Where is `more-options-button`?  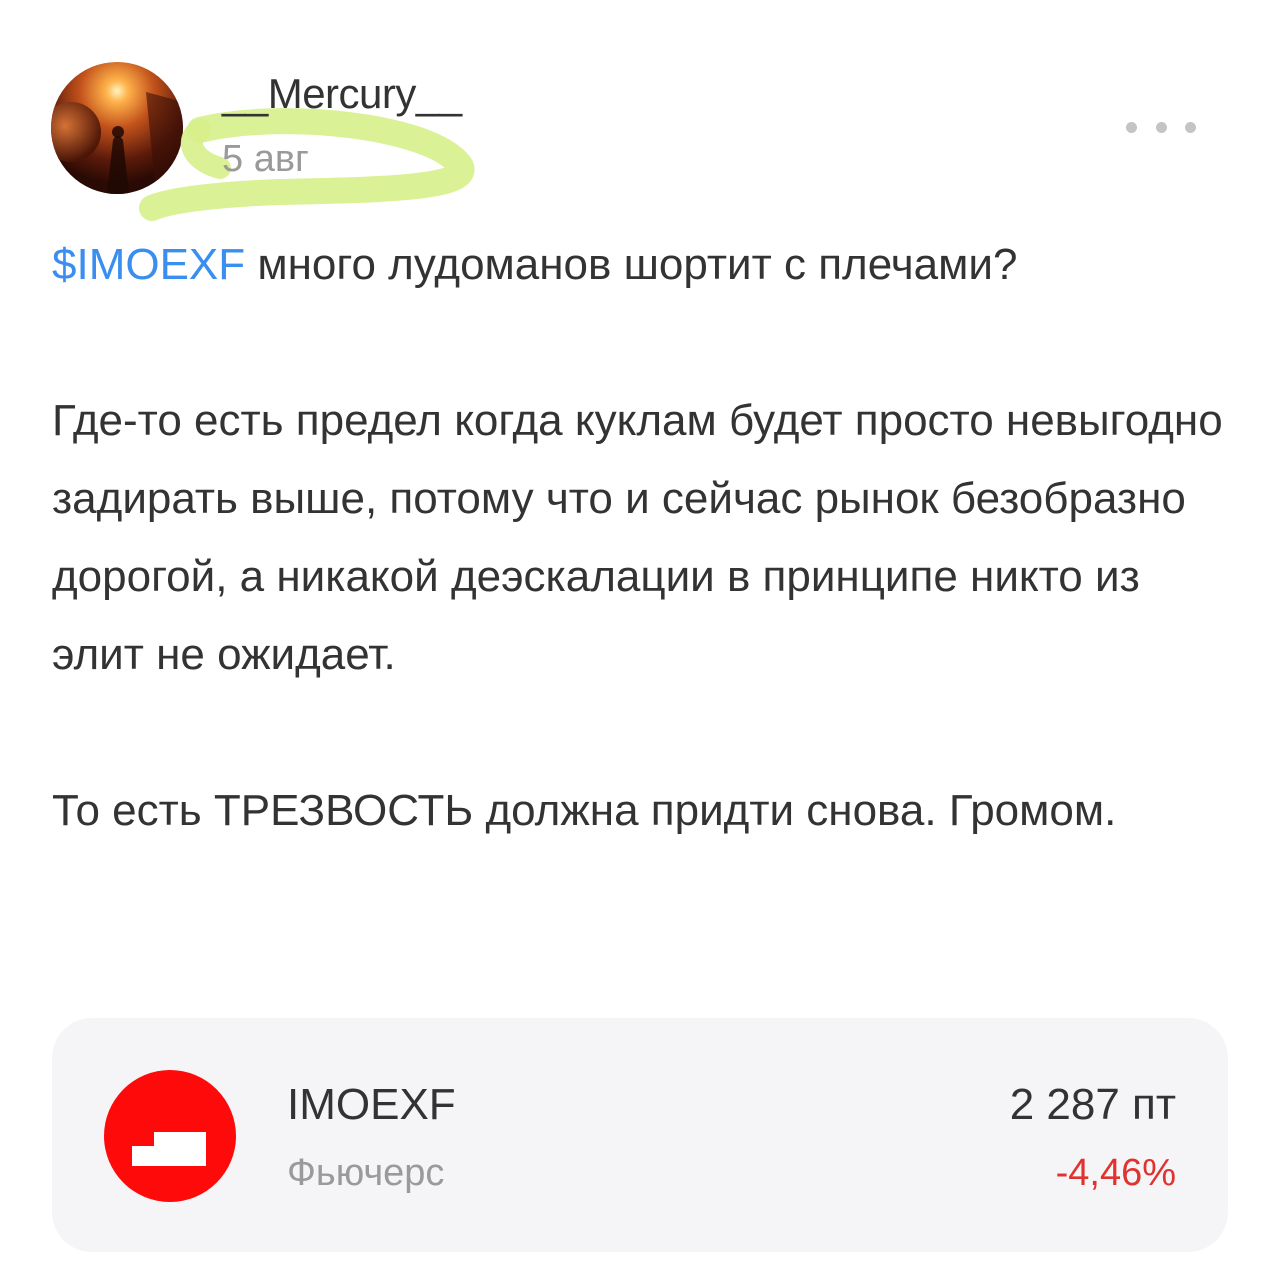 more-options-button is located at coordinates (1161, 127).